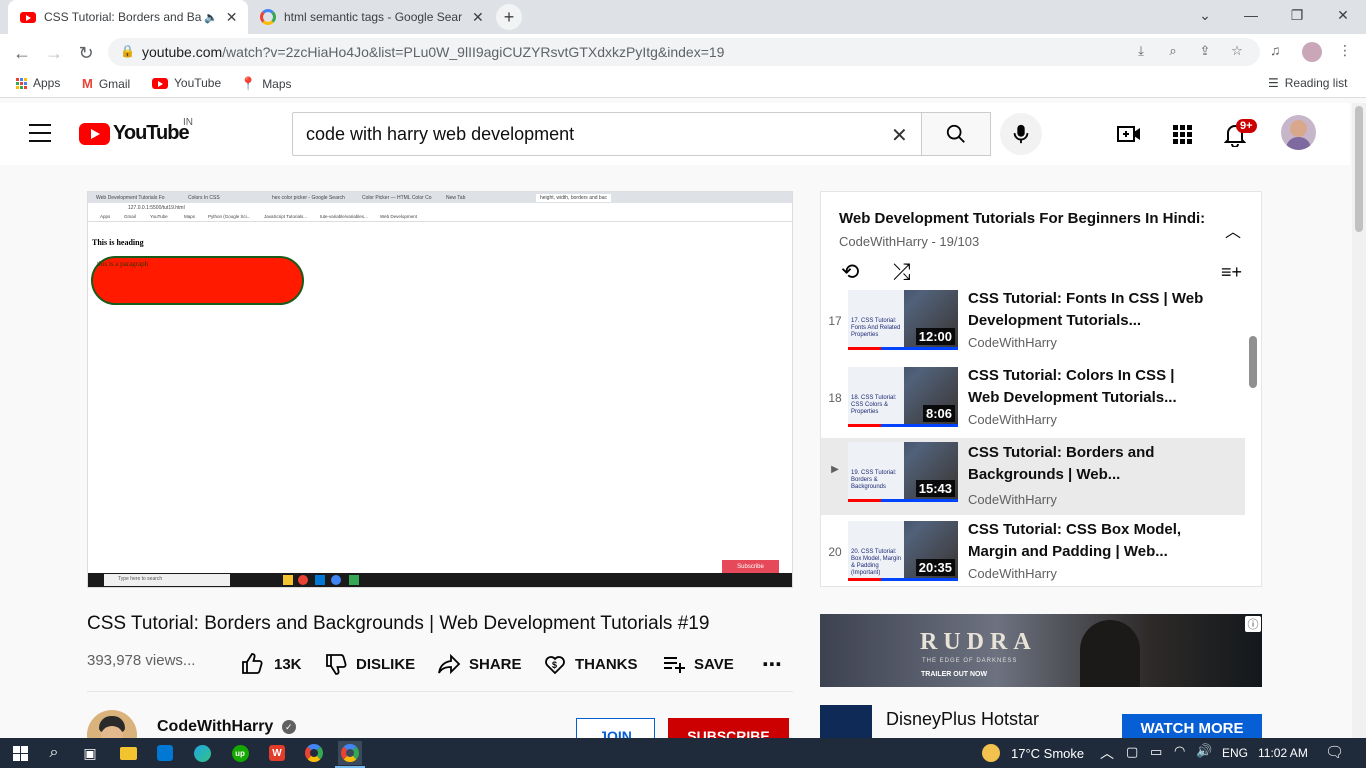  Describe the element at coordinates (1205, 52) in the screenshot. I see `share-icon: ⇪` at that location.